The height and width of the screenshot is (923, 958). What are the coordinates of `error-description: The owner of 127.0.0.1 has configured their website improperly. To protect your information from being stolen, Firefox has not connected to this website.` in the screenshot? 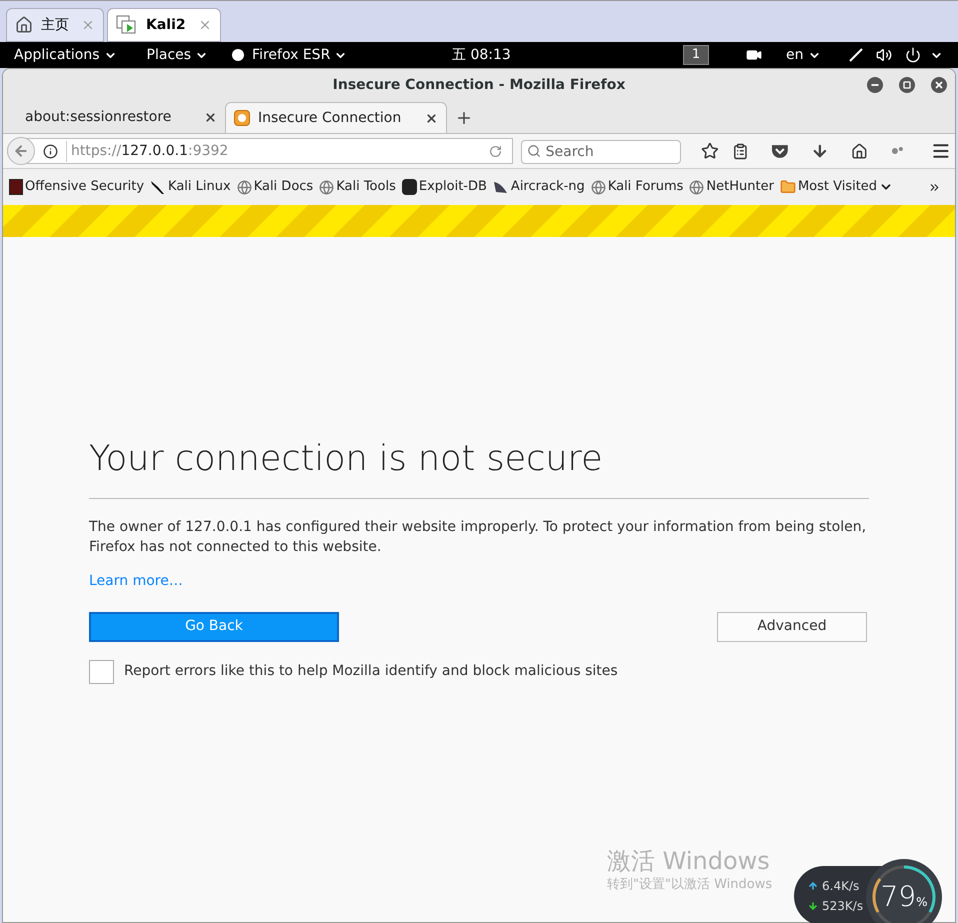 It's located at (478, 537).